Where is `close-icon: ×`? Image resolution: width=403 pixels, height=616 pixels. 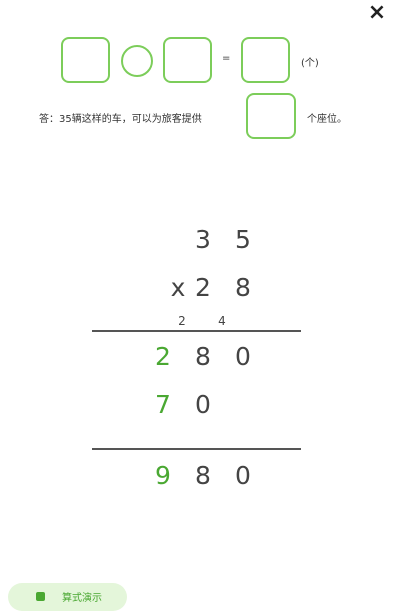 close-icon: × is located at coordinates (377, 13).